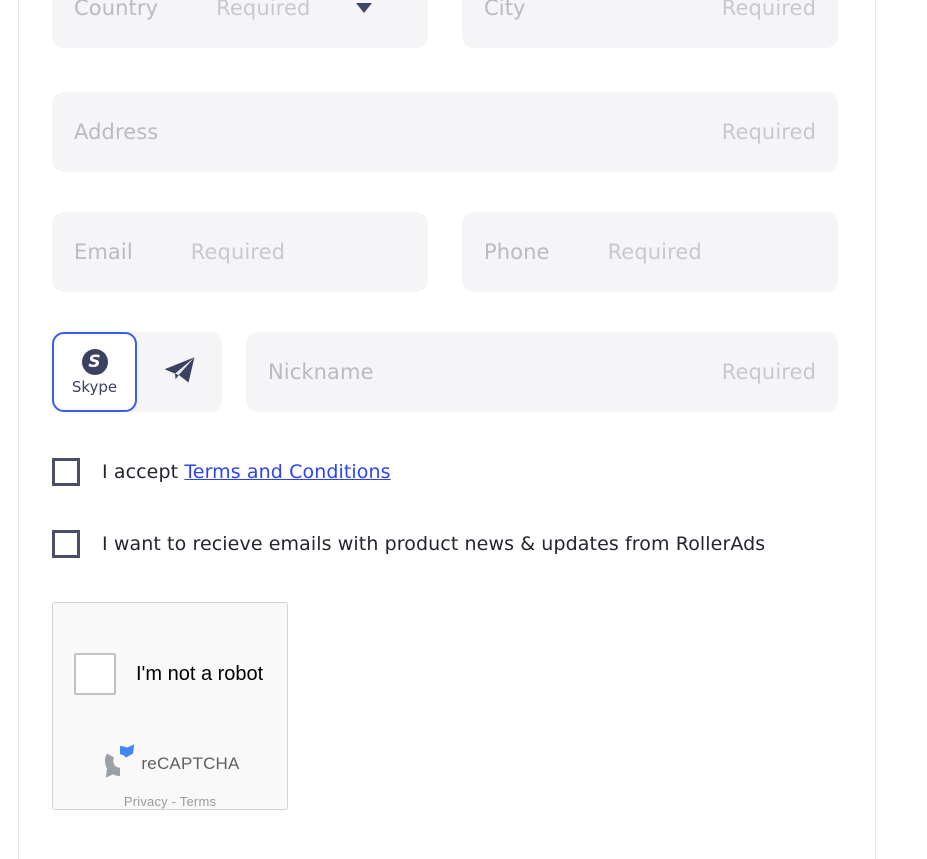 This screenshot has height=859, width=927. Describe the element at coordinates (445, 472) in the screenshot. I see `terms-consent-row: I accept Terms and Conditions` at that location.